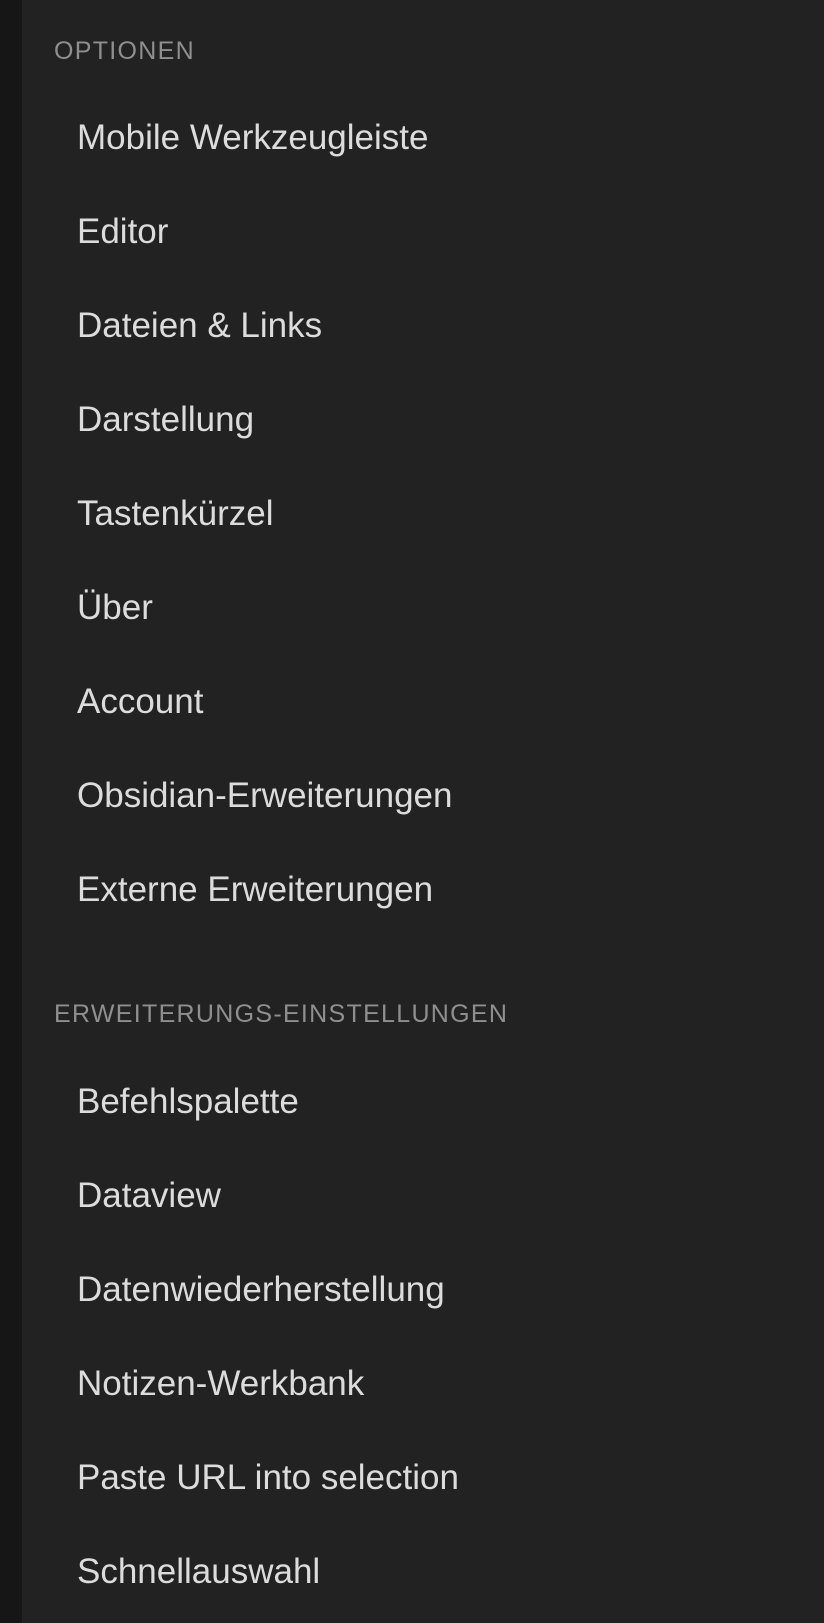 The height and width of the screenshot is (1623, 824). I want to click on sidebar-item-label: Datenwiederherstellung, so click(261, 1289).